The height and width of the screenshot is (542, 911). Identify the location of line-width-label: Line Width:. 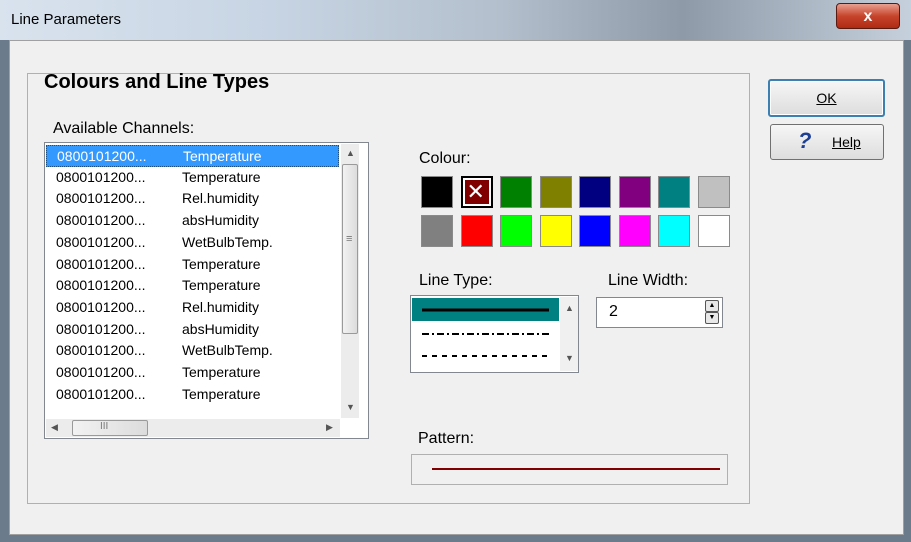
(648, 280).